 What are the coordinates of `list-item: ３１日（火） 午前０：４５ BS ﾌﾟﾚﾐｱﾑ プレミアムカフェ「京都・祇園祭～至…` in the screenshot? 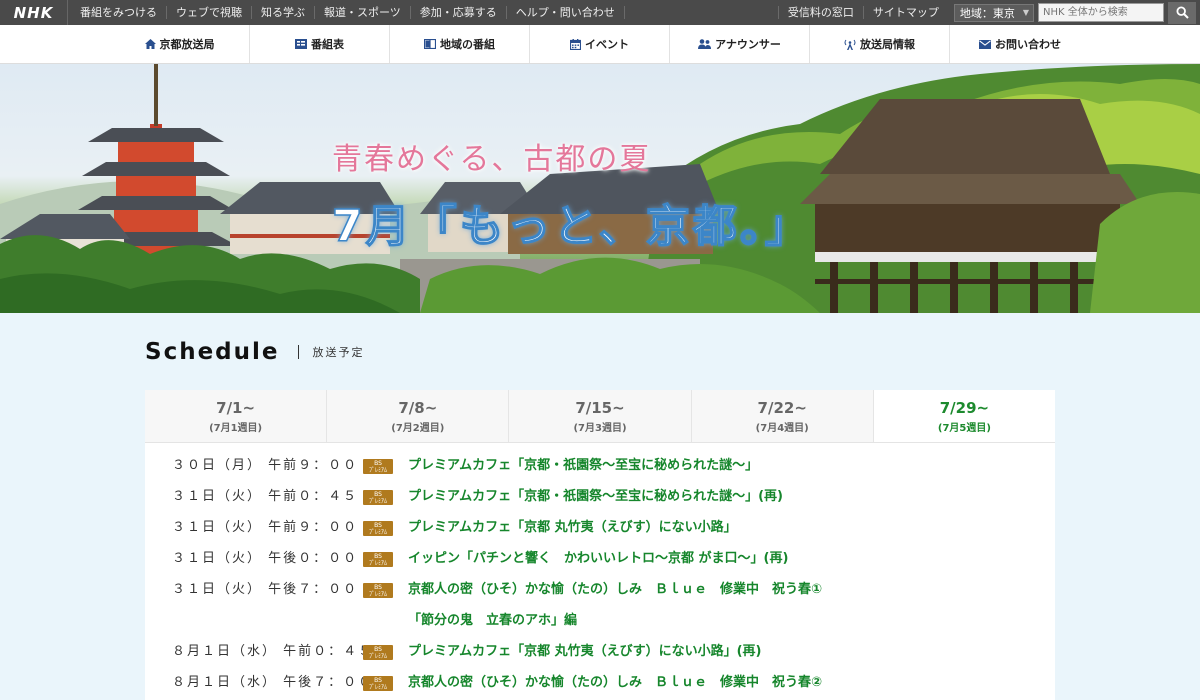 It's located at (600, 503).